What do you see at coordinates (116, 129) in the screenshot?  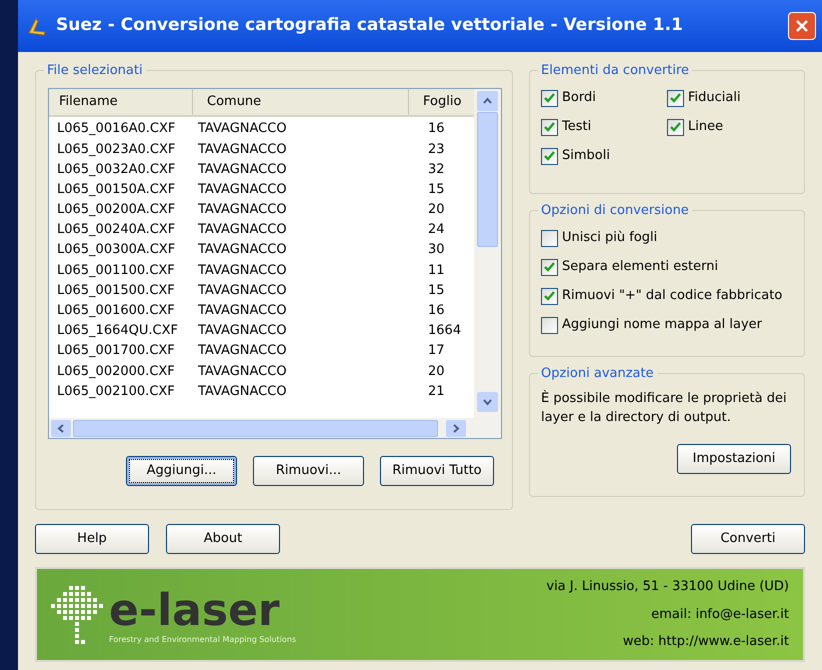 I see `table-cell-text: L065_0016A0.CXF` at bounding box center [116, 129].